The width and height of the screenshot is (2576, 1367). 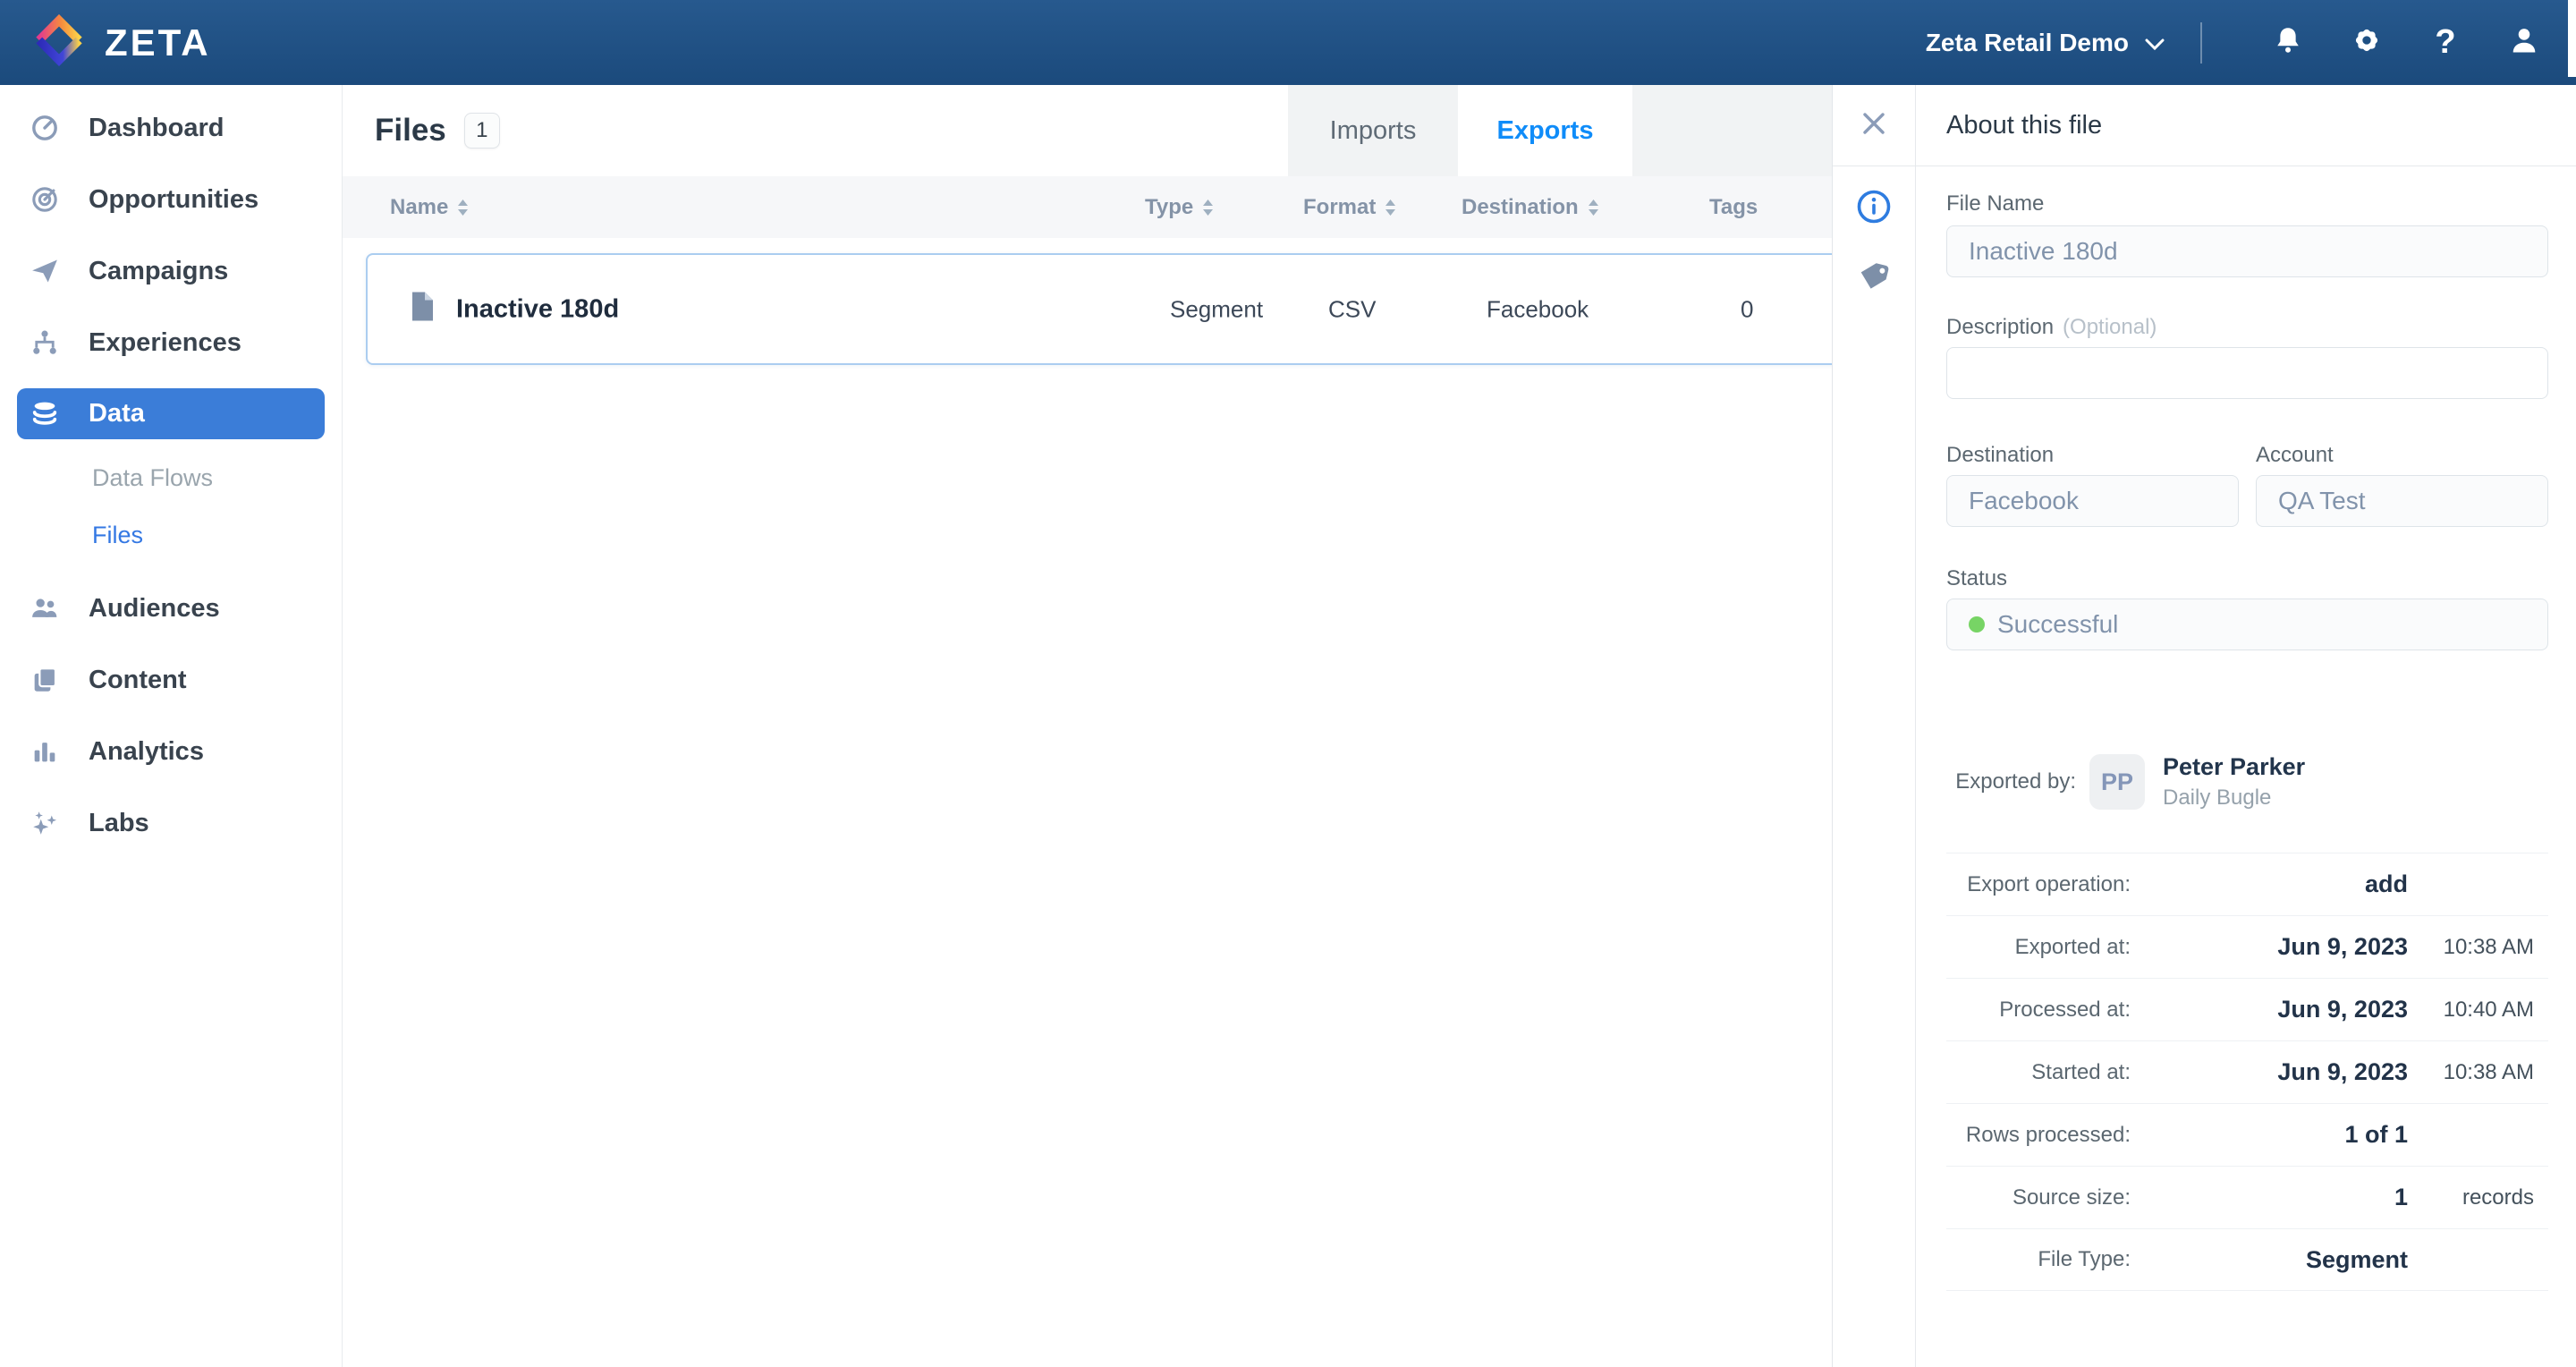 What do you see at coordinates (171, 535) in the screenshot?
I see `sidebar-item-files: Files` at bounding box center [171, 535].